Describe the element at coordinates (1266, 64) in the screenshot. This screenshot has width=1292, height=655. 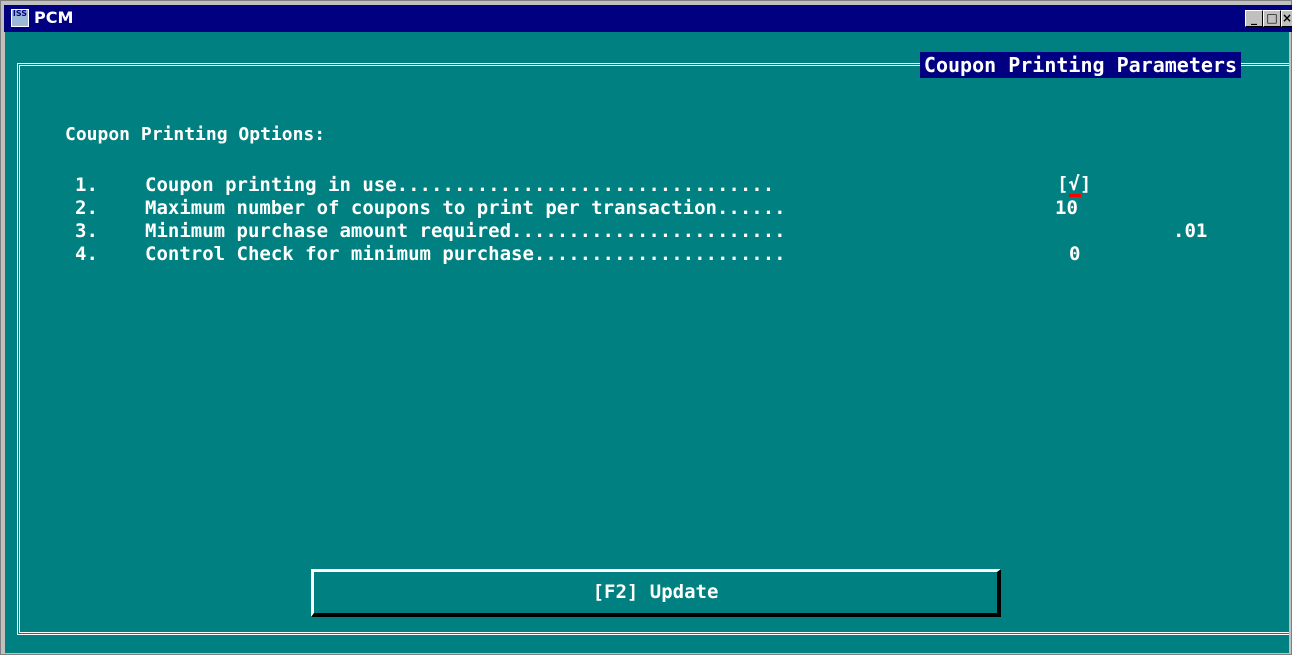
I see `frame-line` at that location.